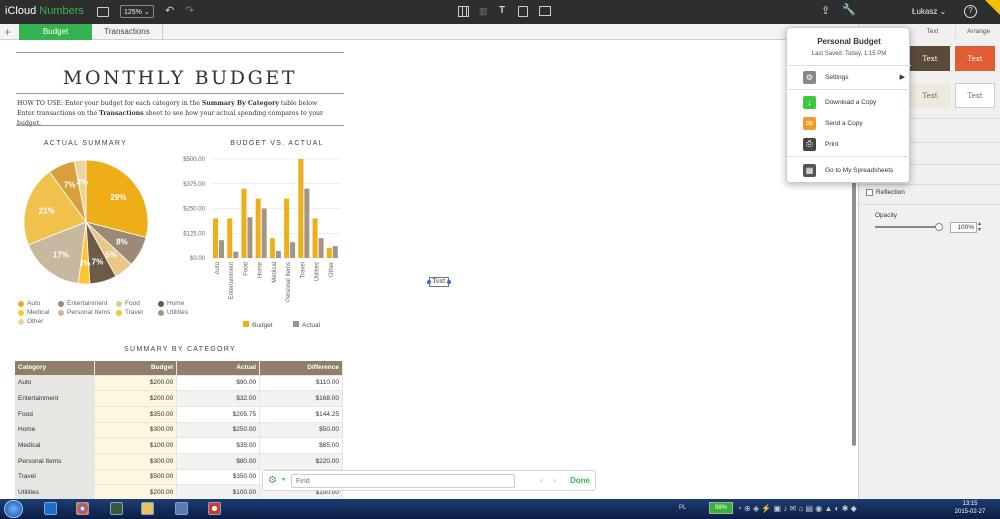 The width and height of the screenshot is (1000, 519). I want to click on wrench-icon: 🔧, so click(849, 9).